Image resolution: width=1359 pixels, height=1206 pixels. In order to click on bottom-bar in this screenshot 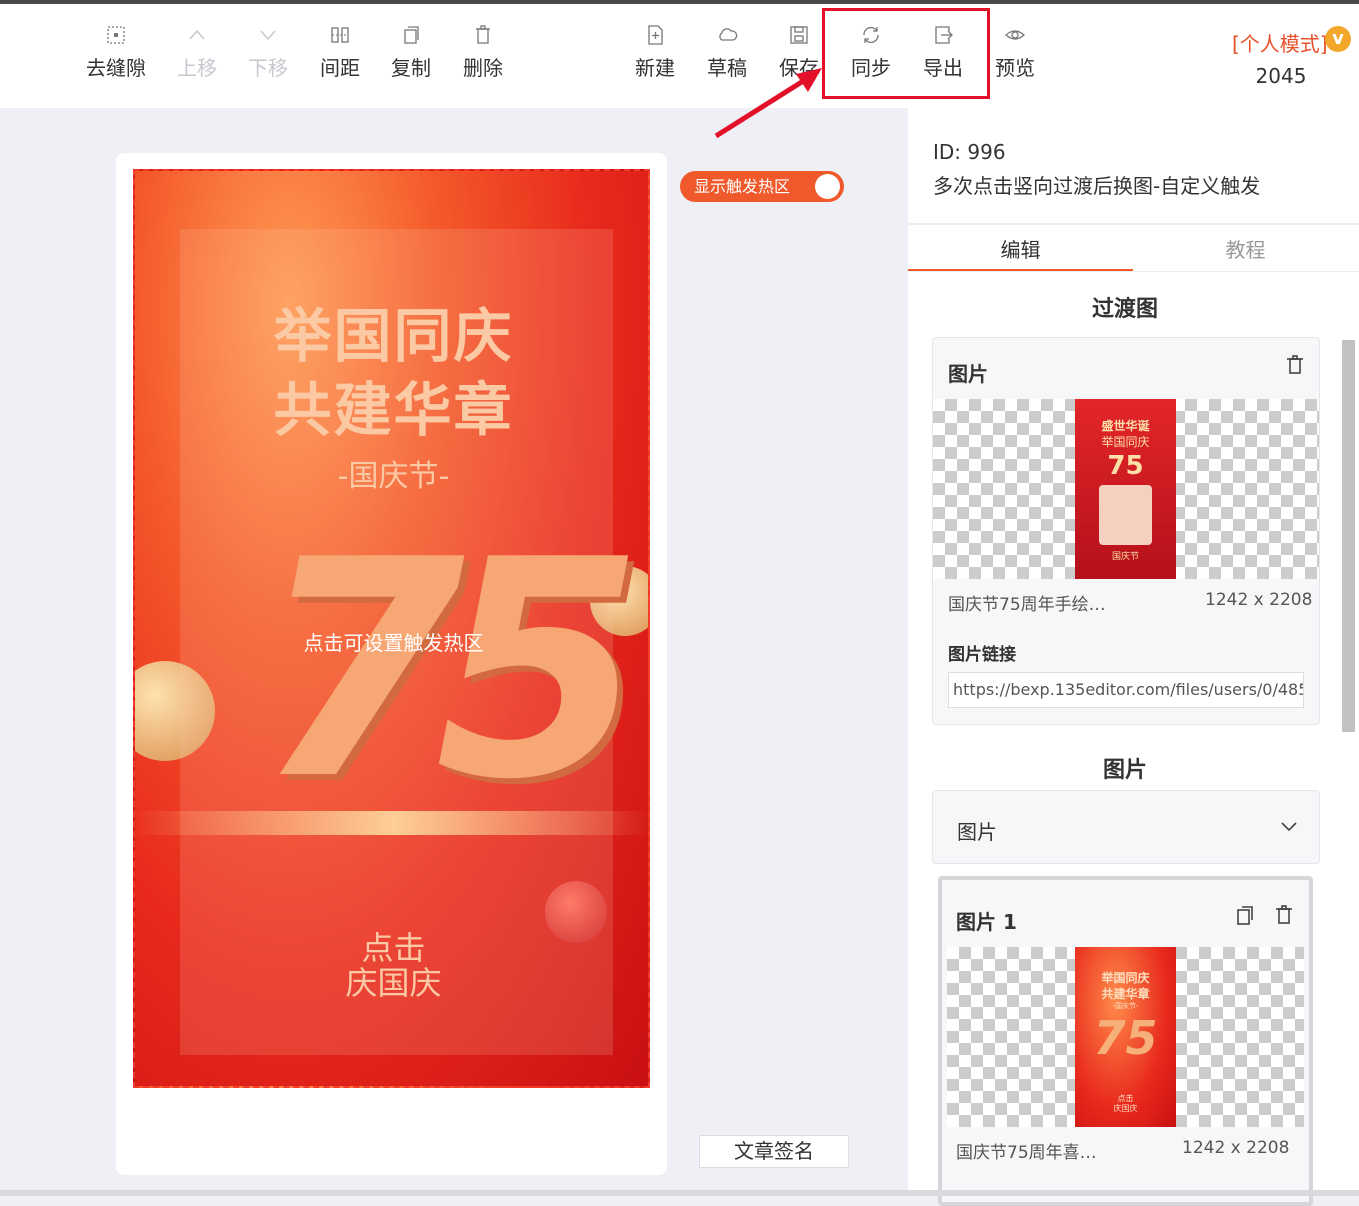, I will do `click(679, 1193)`.